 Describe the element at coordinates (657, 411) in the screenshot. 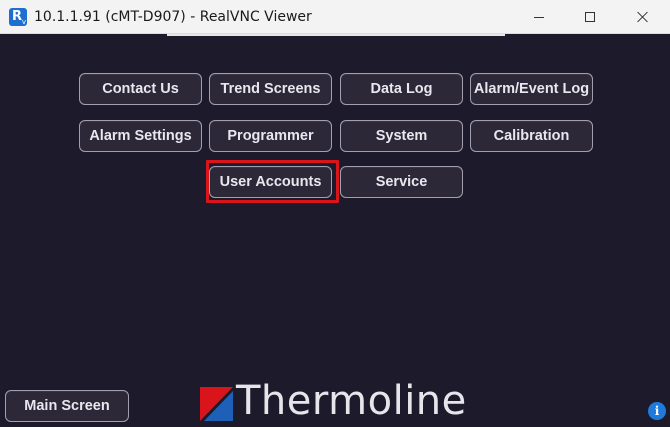

I see `info-icon: i` at that location.